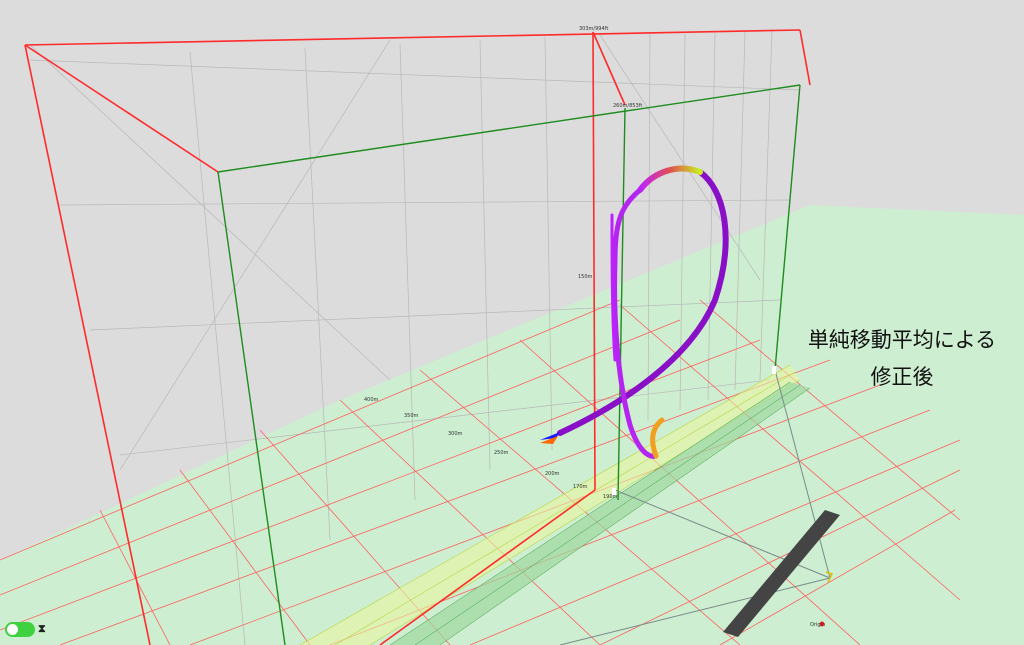 The height and width of the screenshot is (645, 1024). What do you see at coordinates (627, 106) in the screenshot?
I see `label-top-green: 260m/853ft` at bounding box center [627, 106].